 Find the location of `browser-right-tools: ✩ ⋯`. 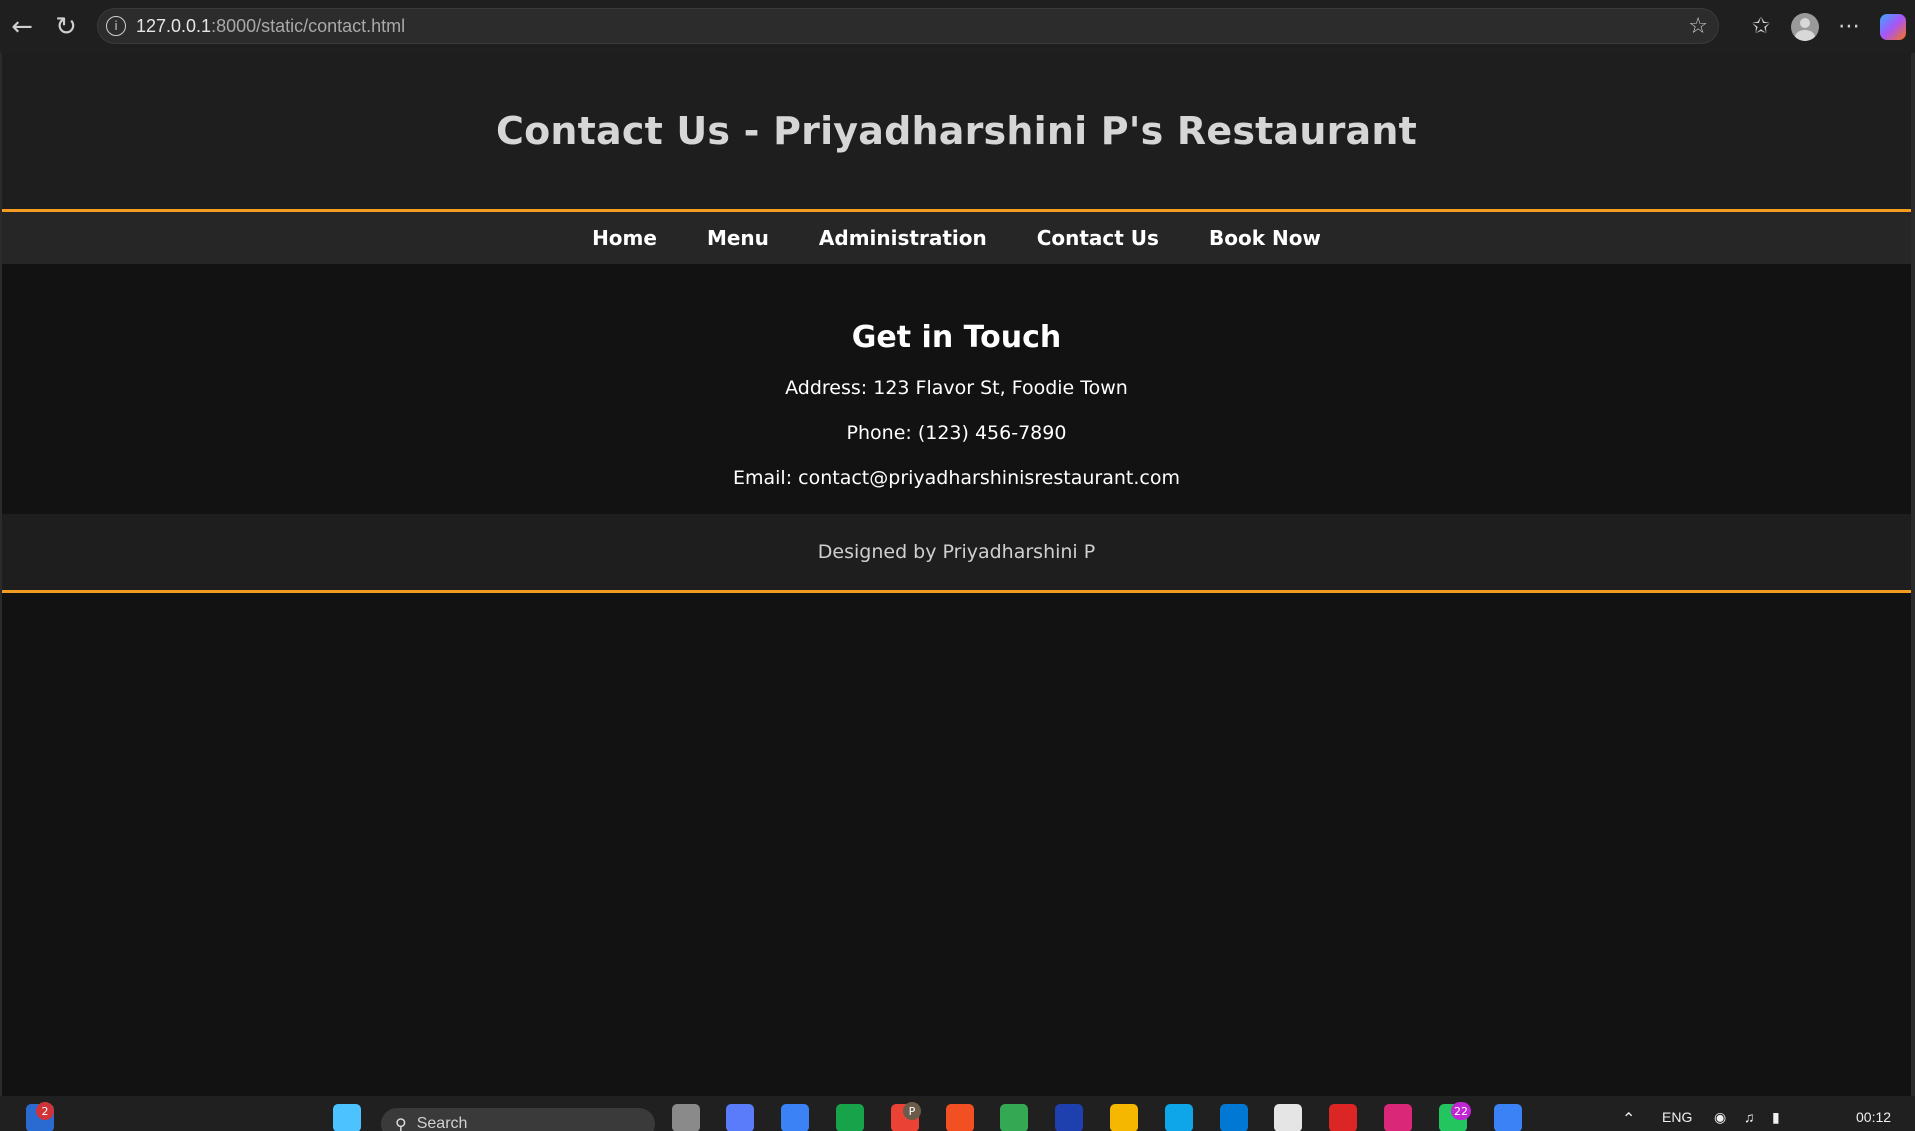

browser-right-tools: ✩ ⋯ is located at coordinates (1827, 26).